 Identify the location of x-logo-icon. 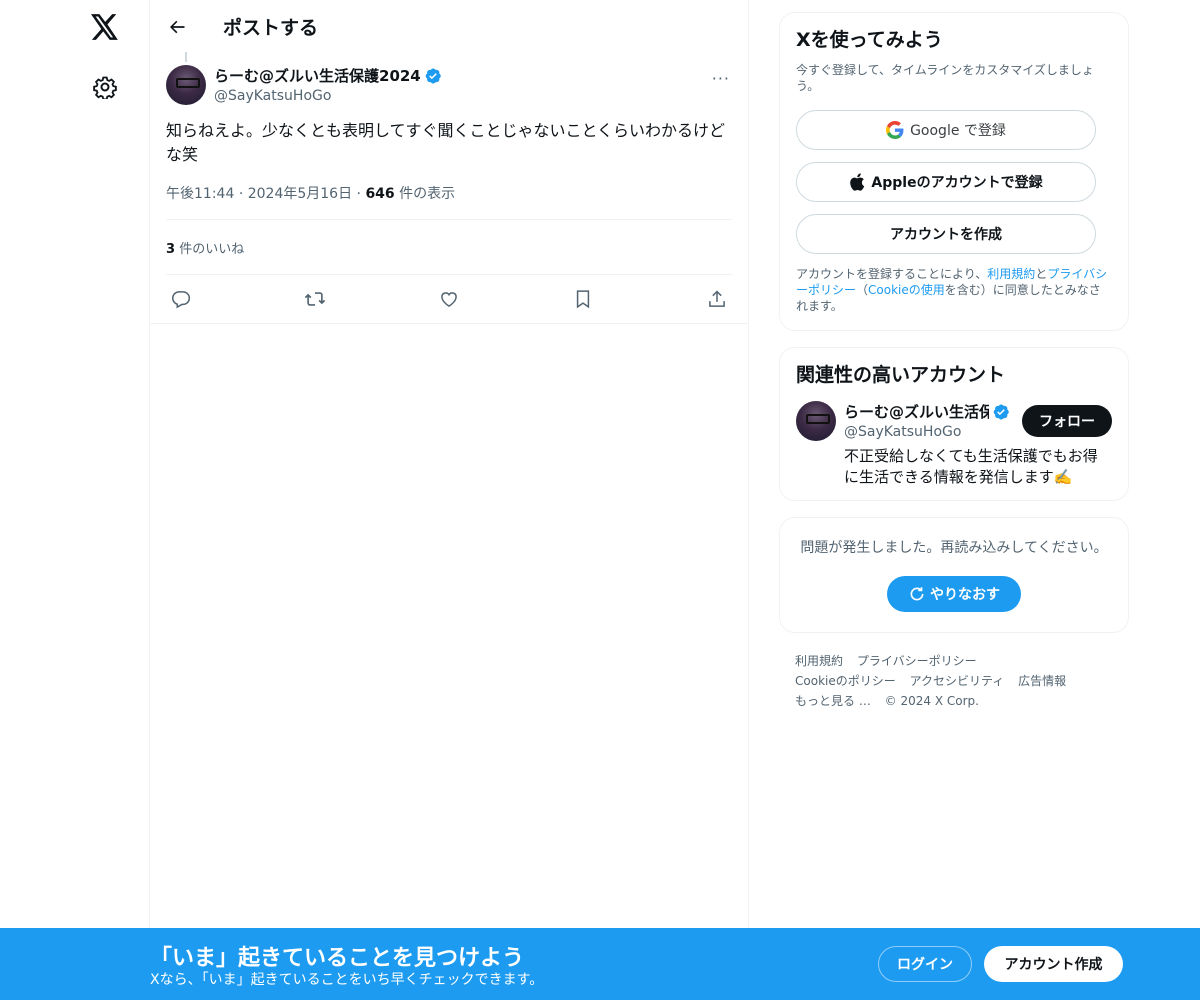
(105, 27).